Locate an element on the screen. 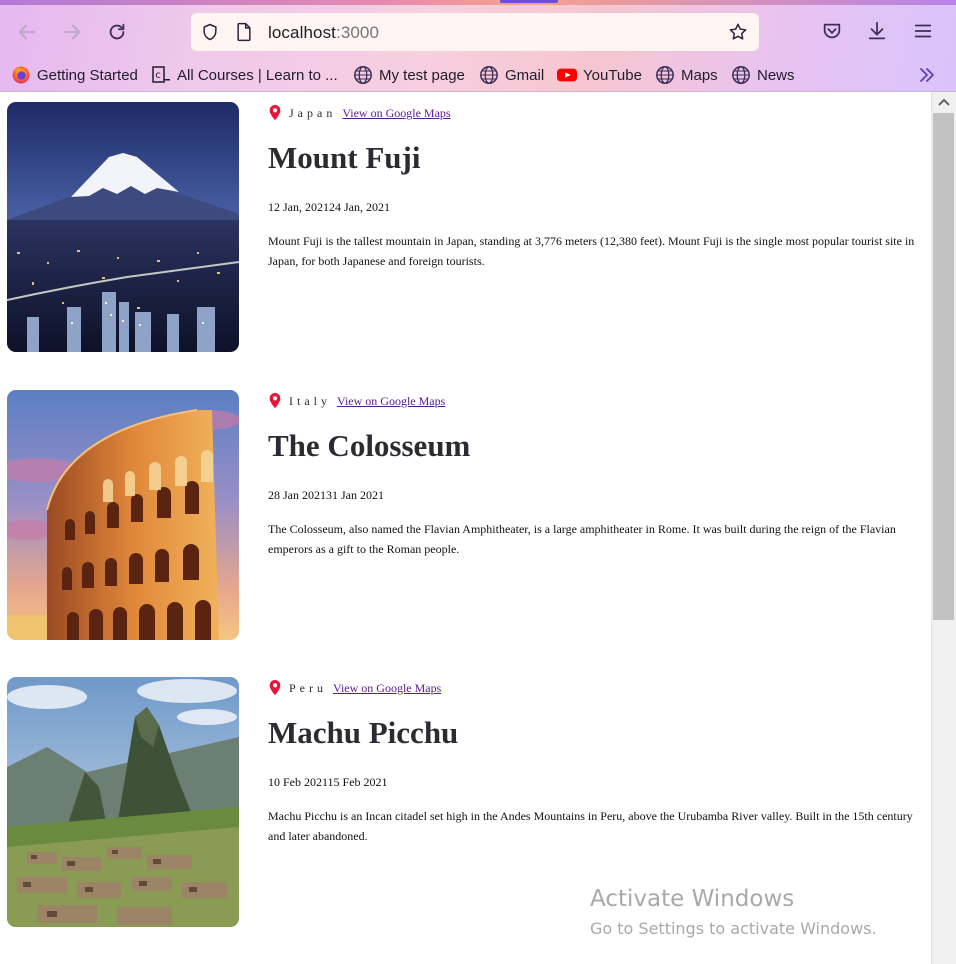 The image size is (956, 964). location-row: Japan View on Google Maps is located at coordinates (359, 113).